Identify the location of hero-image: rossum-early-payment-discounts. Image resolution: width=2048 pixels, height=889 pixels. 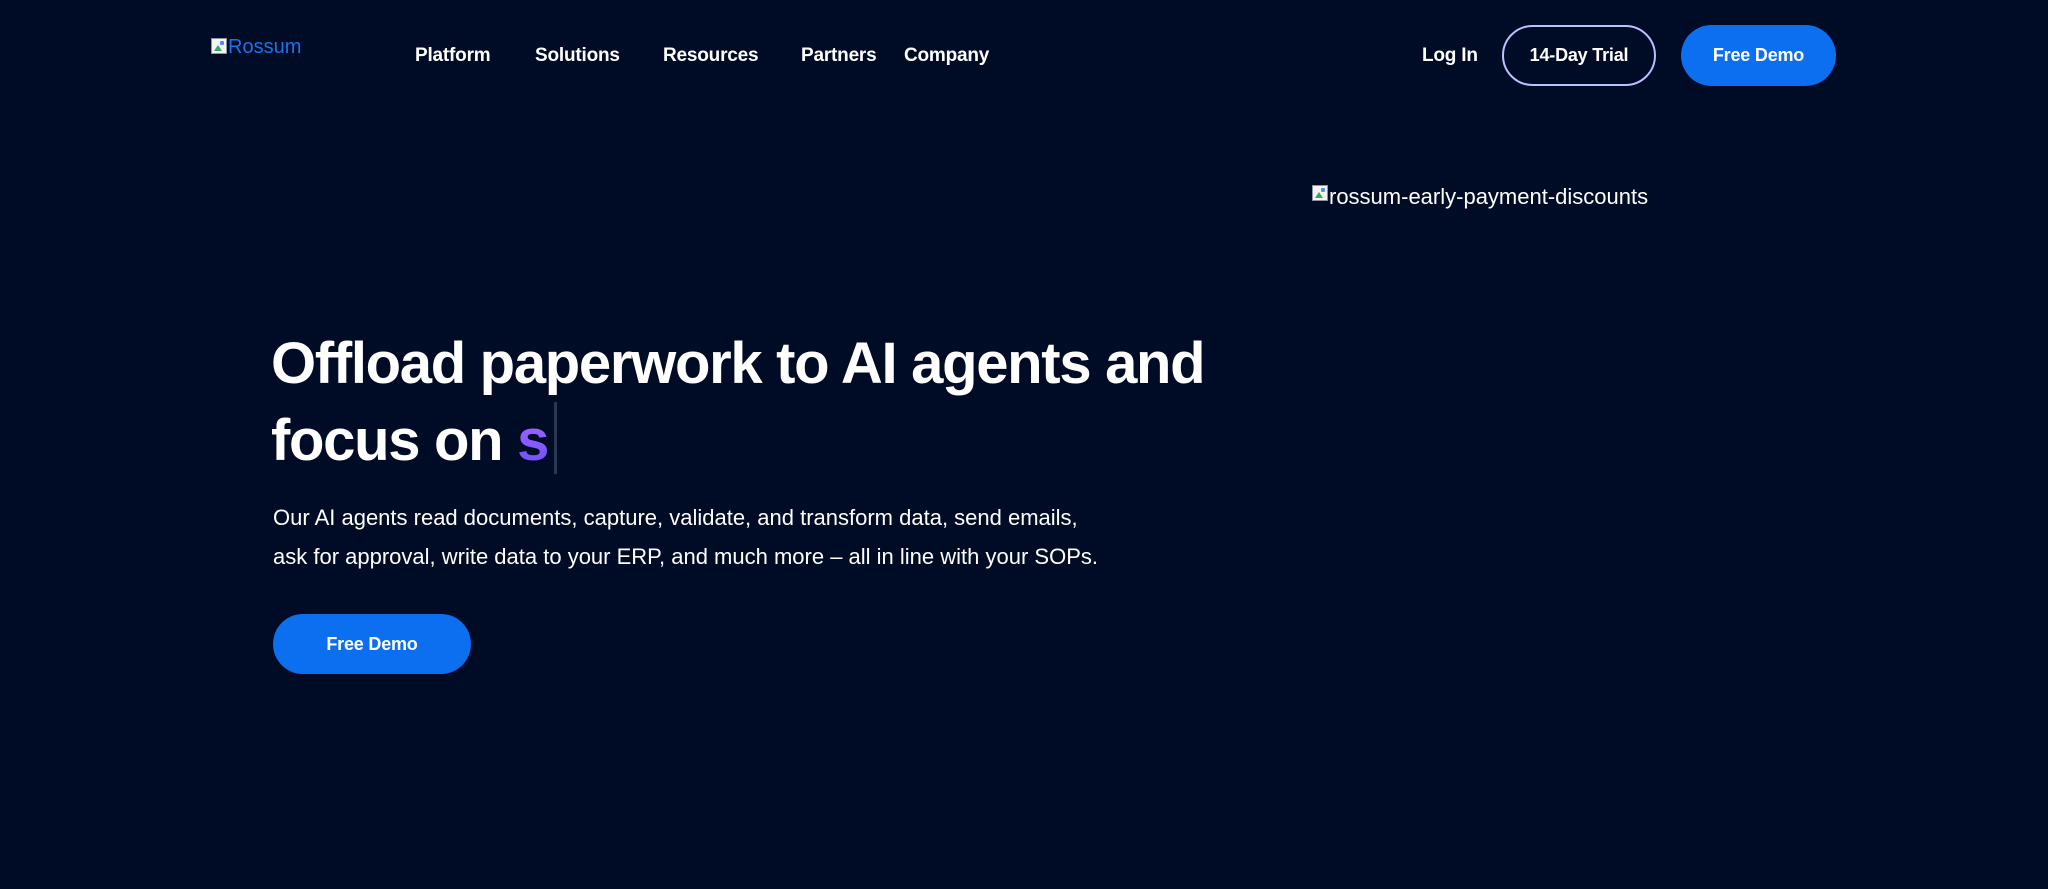
(1480, 197).